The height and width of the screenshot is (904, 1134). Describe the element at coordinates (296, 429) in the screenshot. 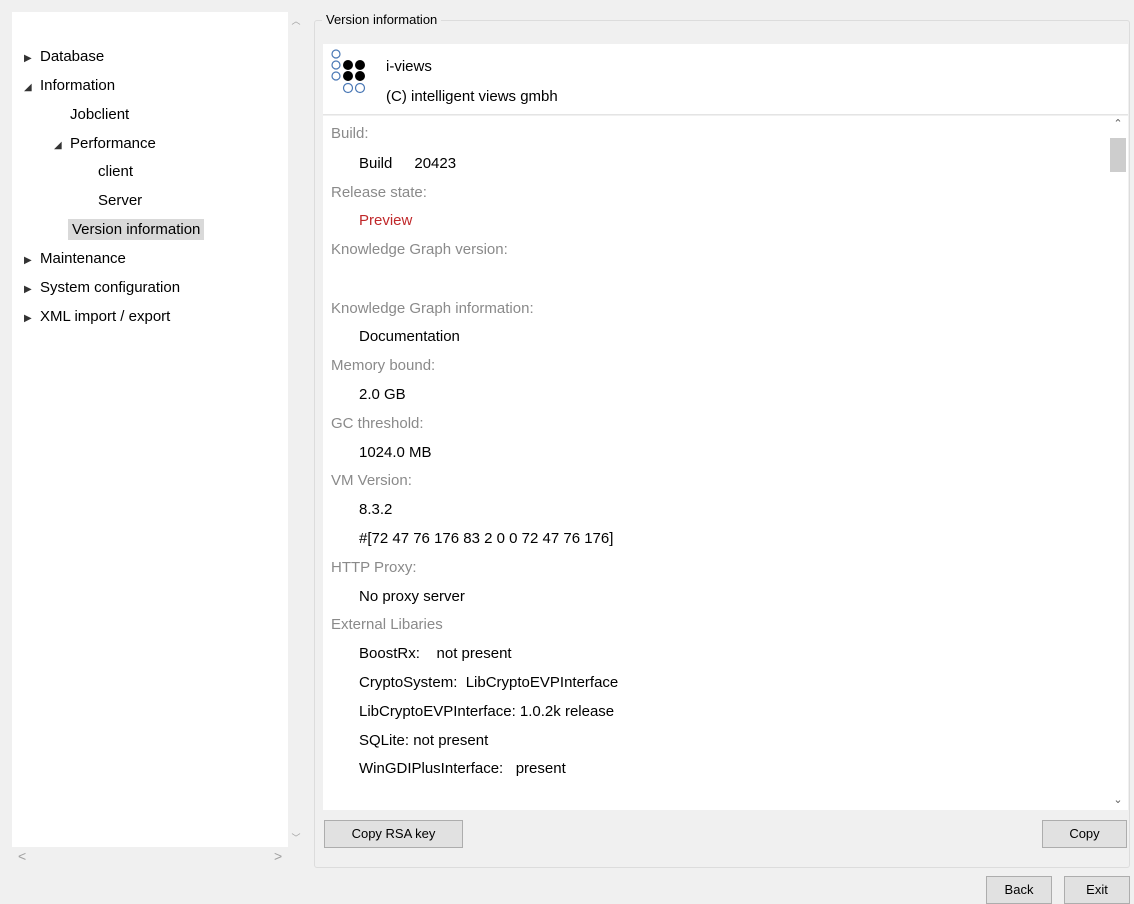

I see `tree-vertical-scrollbar: ︿ ﹀` at that location.